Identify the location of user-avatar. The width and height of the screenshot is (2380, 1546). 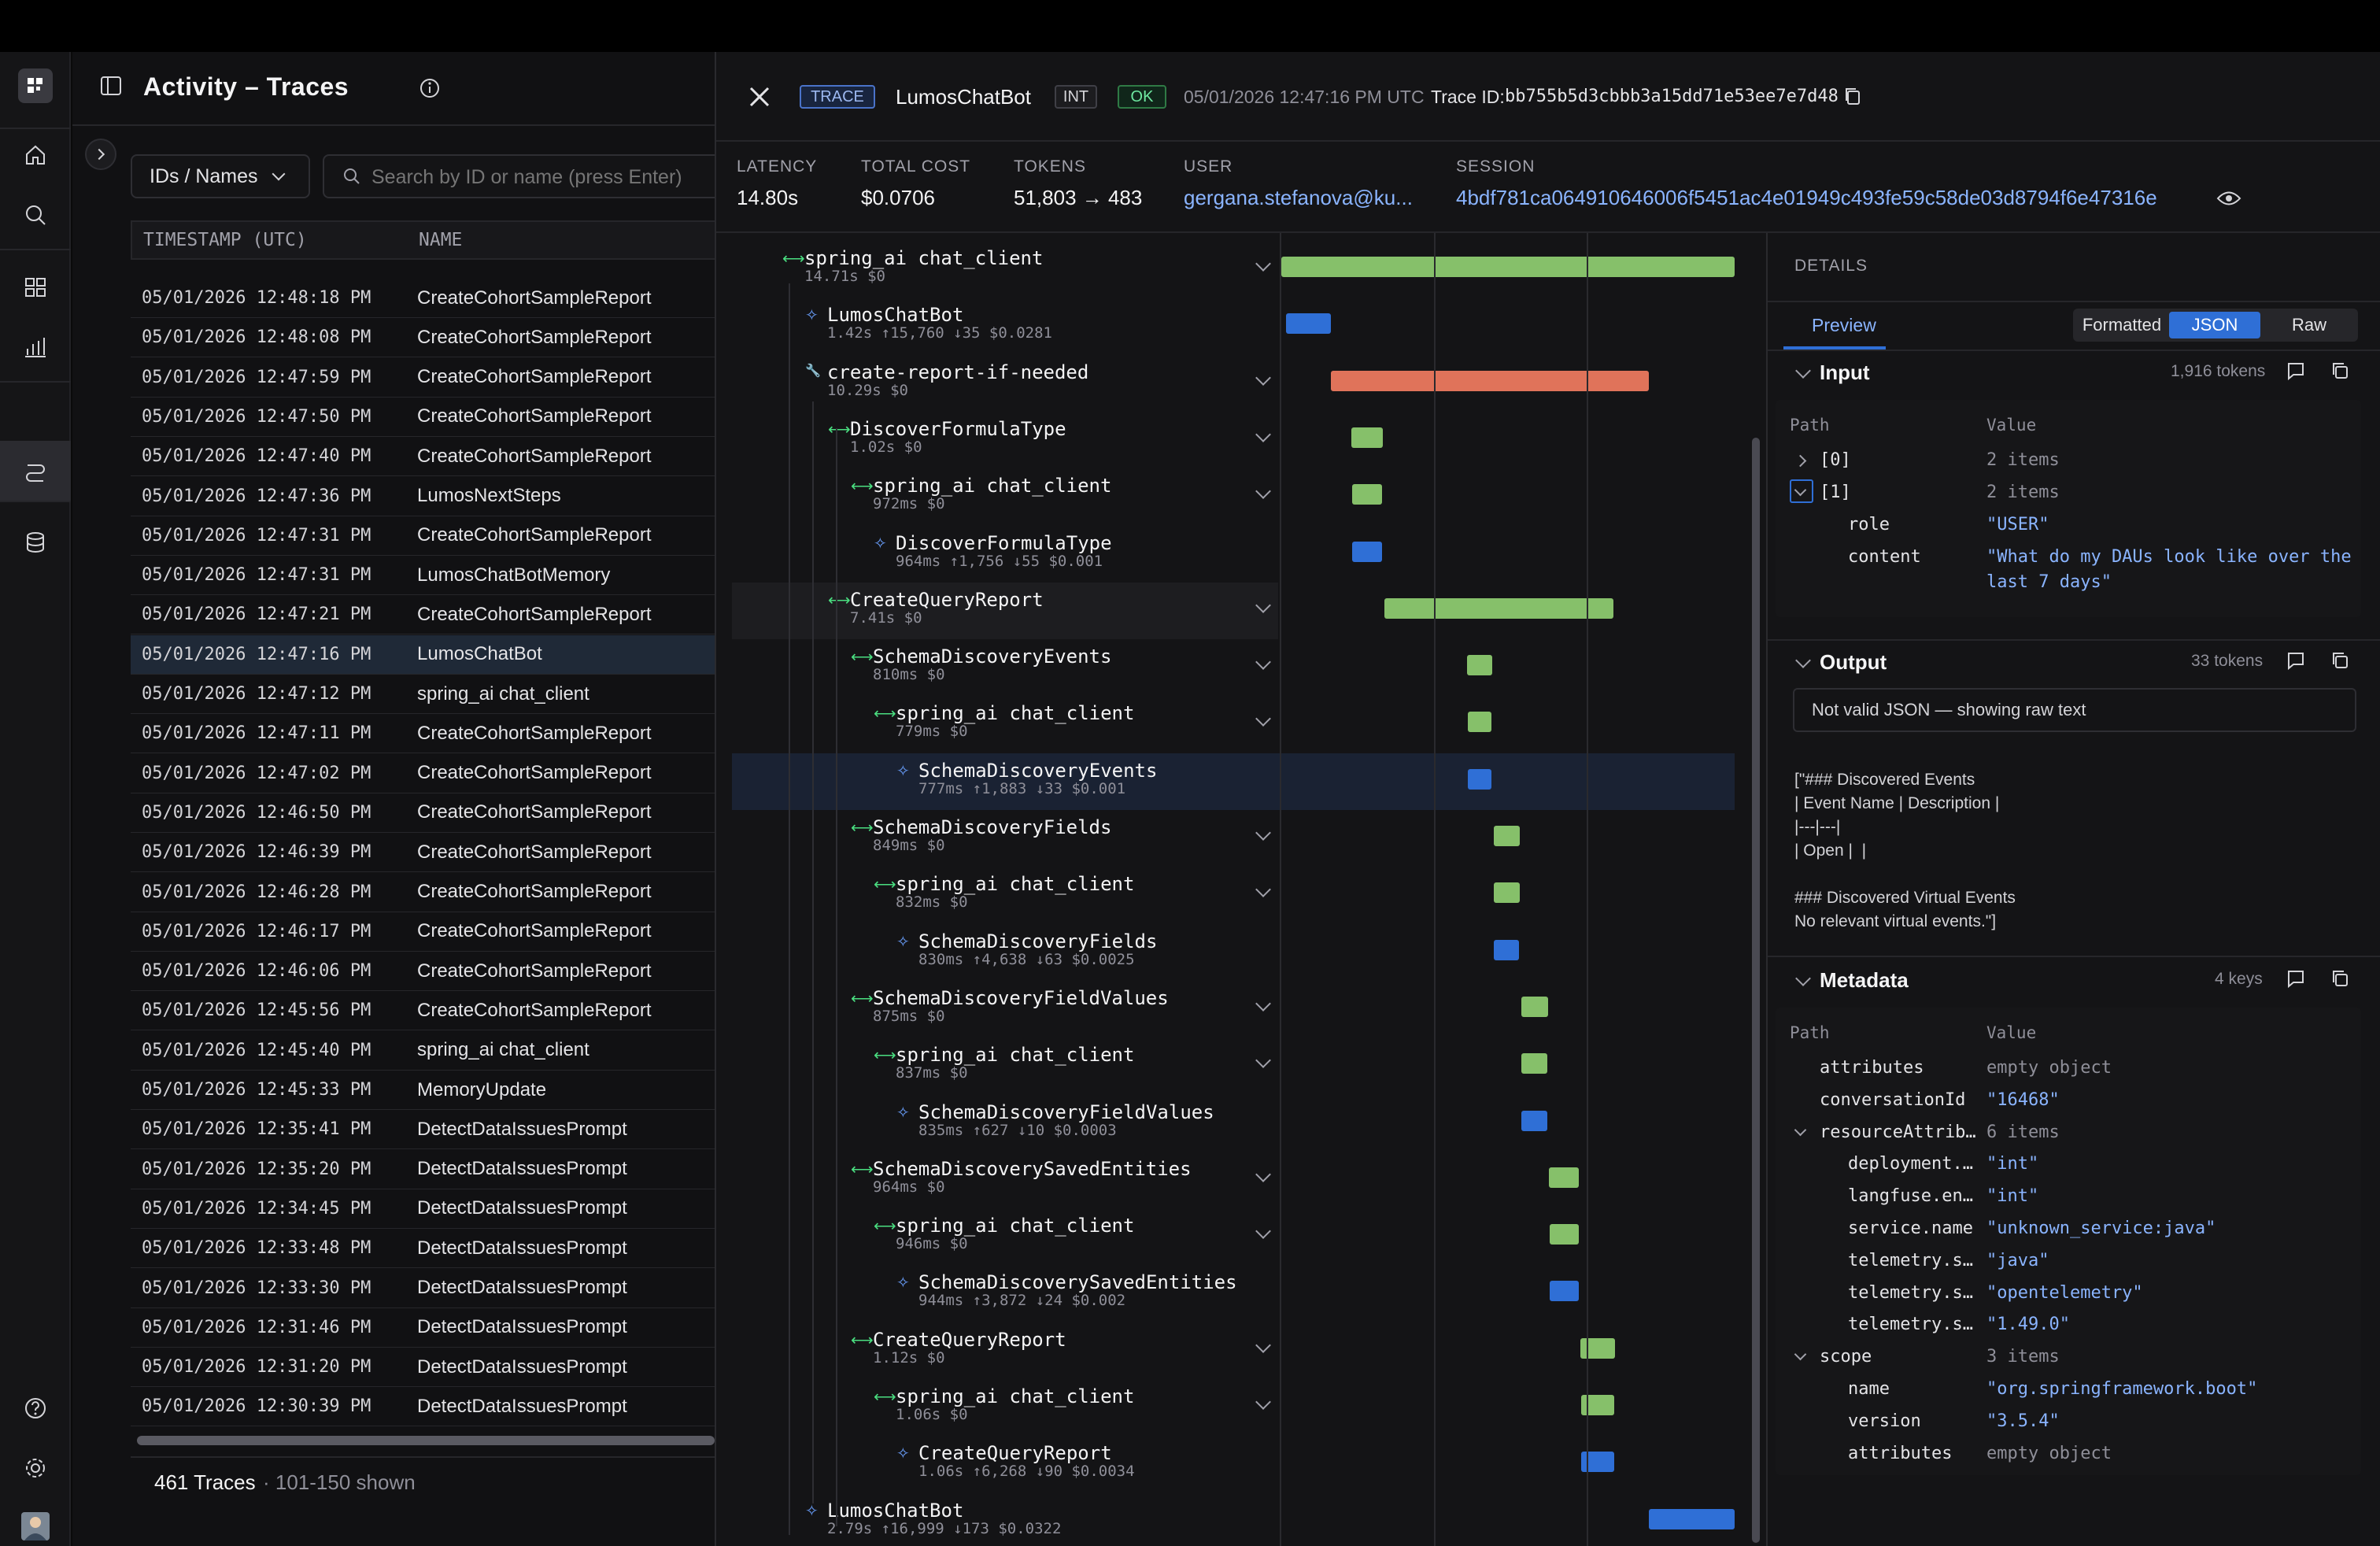
(35, 1526).